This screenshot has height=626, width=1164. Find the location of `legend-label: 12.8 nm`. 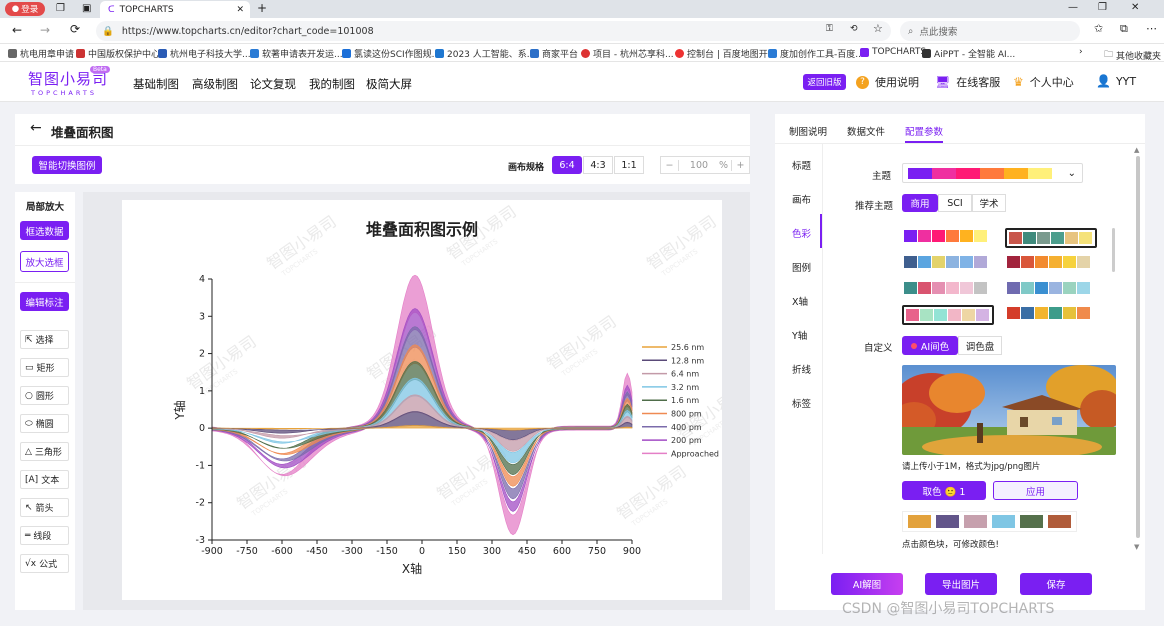

legend-label: 12.8 nm is located at coordinates (687, 360).